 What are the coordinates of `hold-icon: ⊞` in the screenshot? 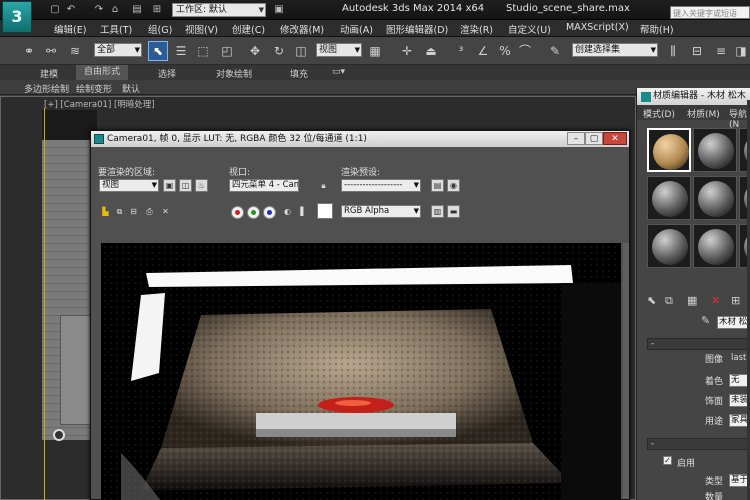 It's located at (157, 9).